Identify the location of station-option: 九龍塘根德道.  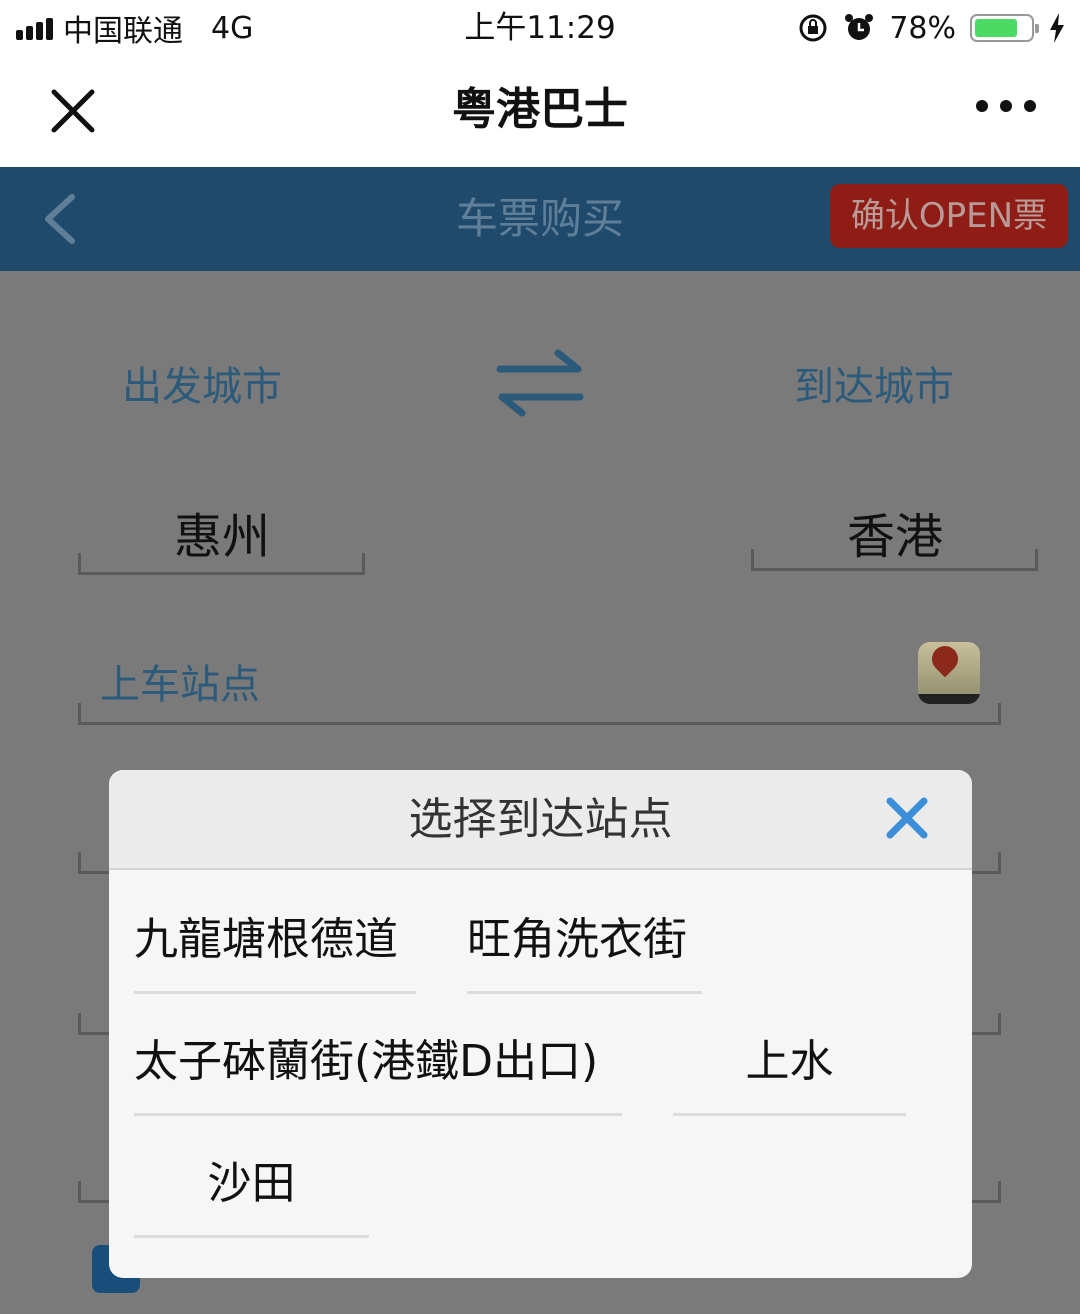
(275, 944).